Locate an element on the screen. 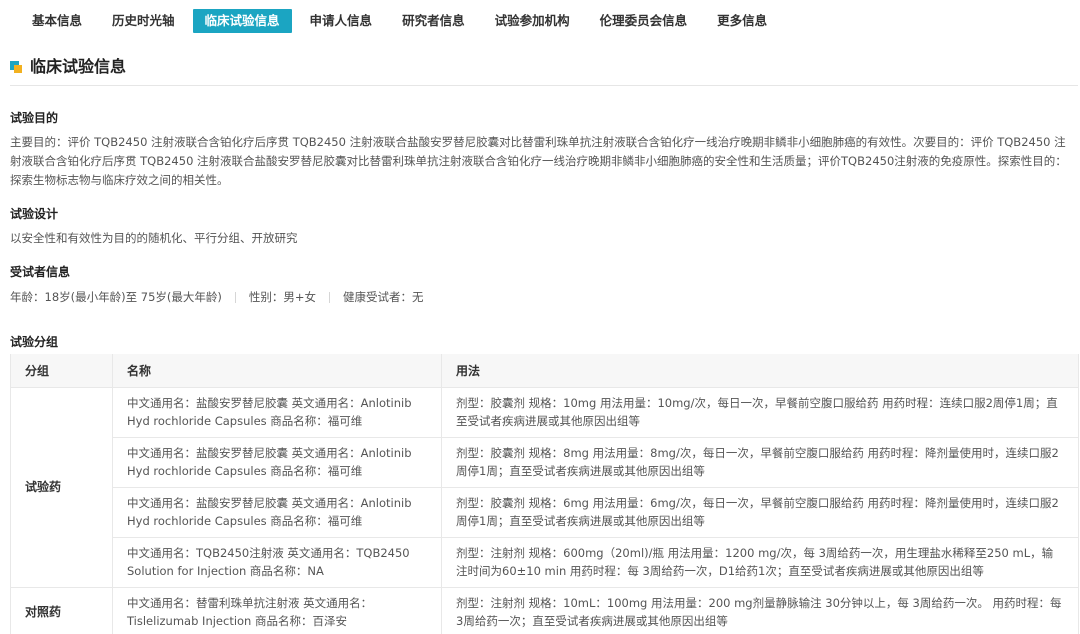 The width and height of the screenshot is (1080, 634). group-cell-experimental: 试验药 is located at coordinates (61, 487).